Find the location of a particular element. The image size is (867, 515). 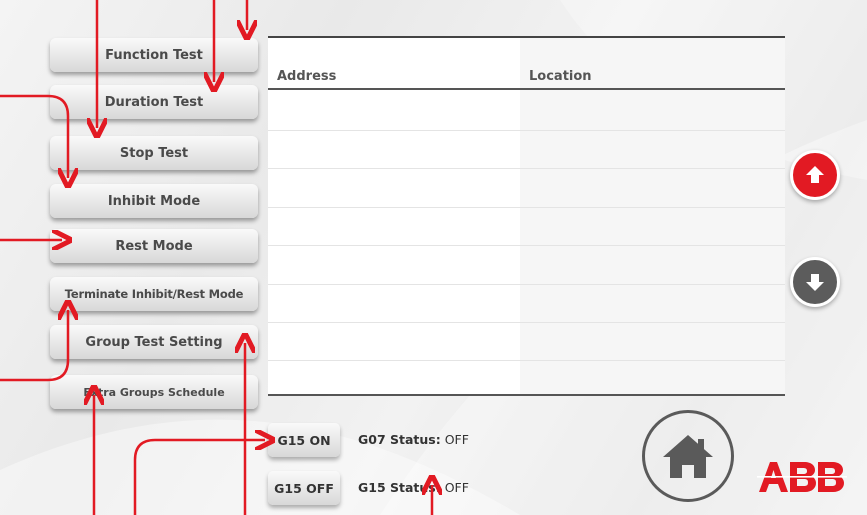

abb-logo is located at coordinates (802, 477).